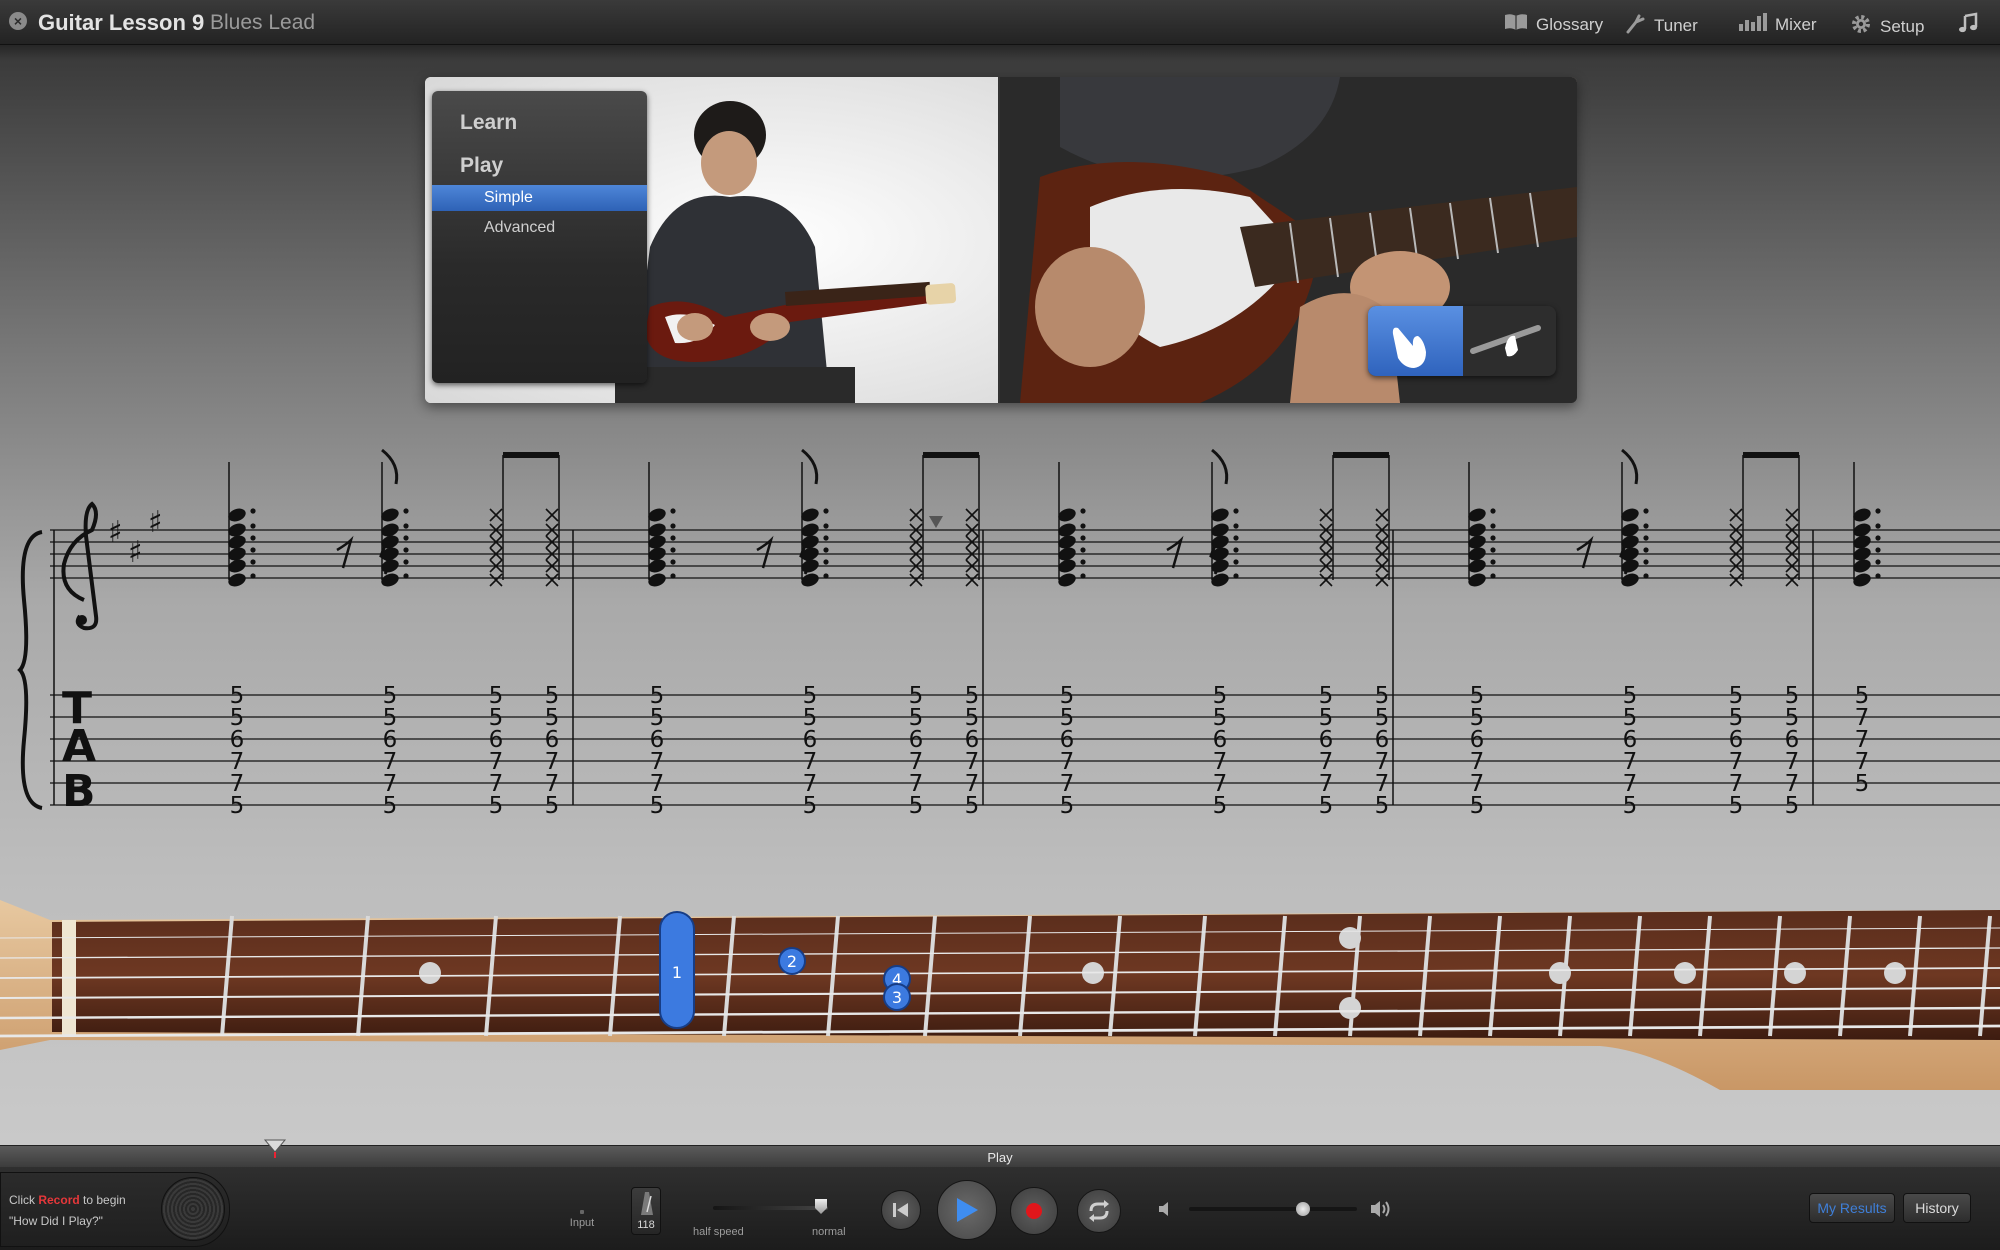 The height and width of the screenshot is (1250, 2000). I want to click on loop-icon, so click(1099, 1211).